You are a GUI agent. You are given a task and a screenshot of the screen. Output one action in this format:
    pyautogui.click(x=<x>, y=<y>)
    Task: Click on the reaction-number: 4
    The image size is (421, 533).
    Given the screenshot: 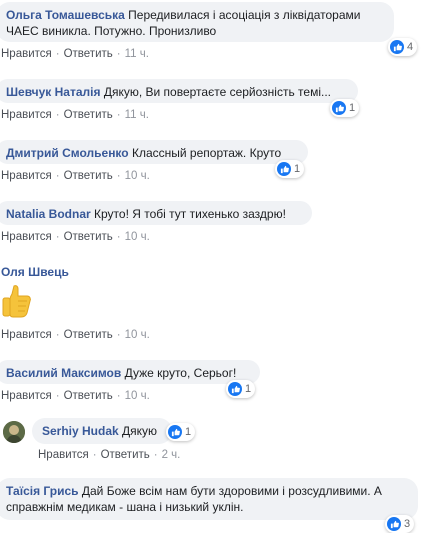 What is the action you would take?
    pyautogui.click(x=410, y=47)
    